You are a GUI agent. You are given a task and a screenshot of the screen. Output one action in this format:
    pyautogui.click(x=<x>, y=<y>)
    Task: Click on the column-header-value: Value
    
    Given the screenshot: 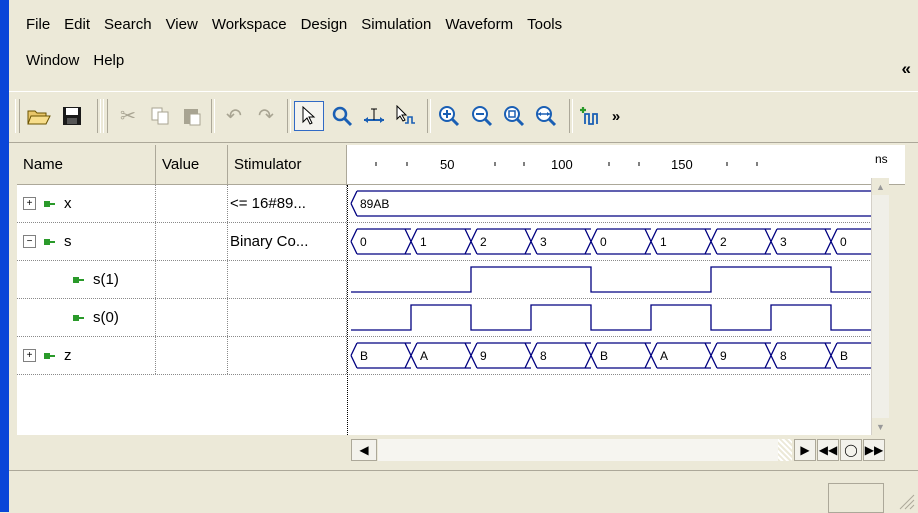 What is the action you would take?
    pyautogui.click(x=192, y=165)
    